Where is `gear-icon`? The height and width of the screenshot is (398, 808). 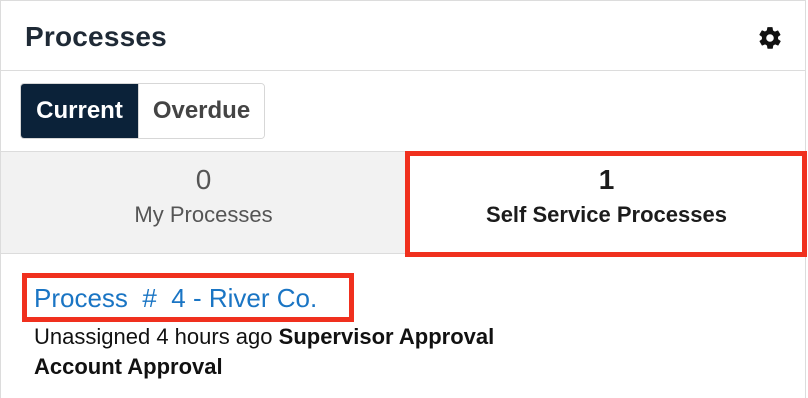 gear-icon is located at coordinates (770, 38).